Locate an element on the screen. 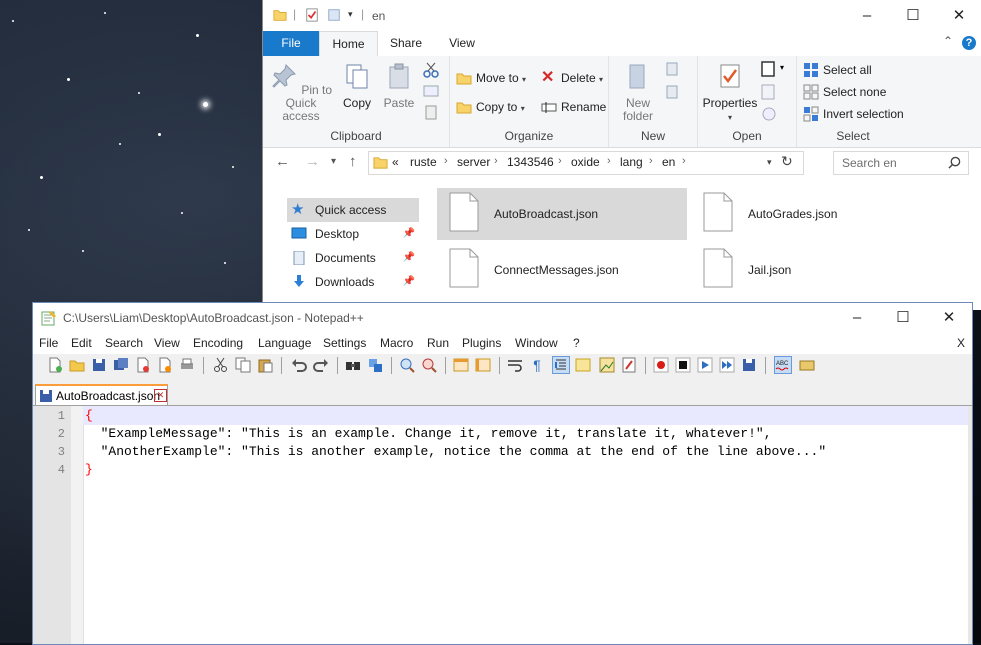  new-folder-icon is located at coordinates (334, 15).